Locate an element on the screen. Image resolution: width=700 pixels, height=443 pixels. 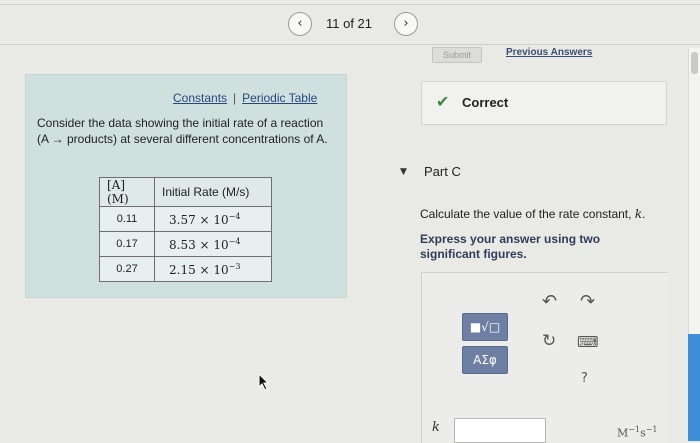
rate-cell: 3.57 × 10−4 is located at coordinates (213, 219).